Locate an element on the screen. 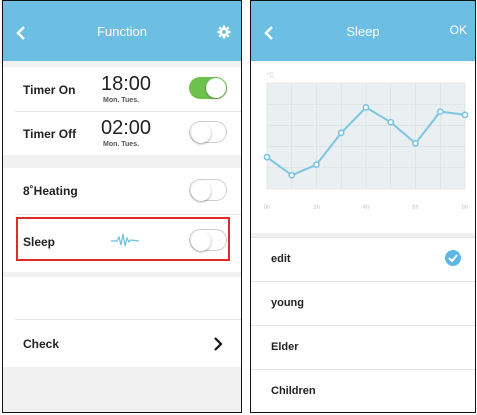  function-header: Function is located at coordinates (122, 31).